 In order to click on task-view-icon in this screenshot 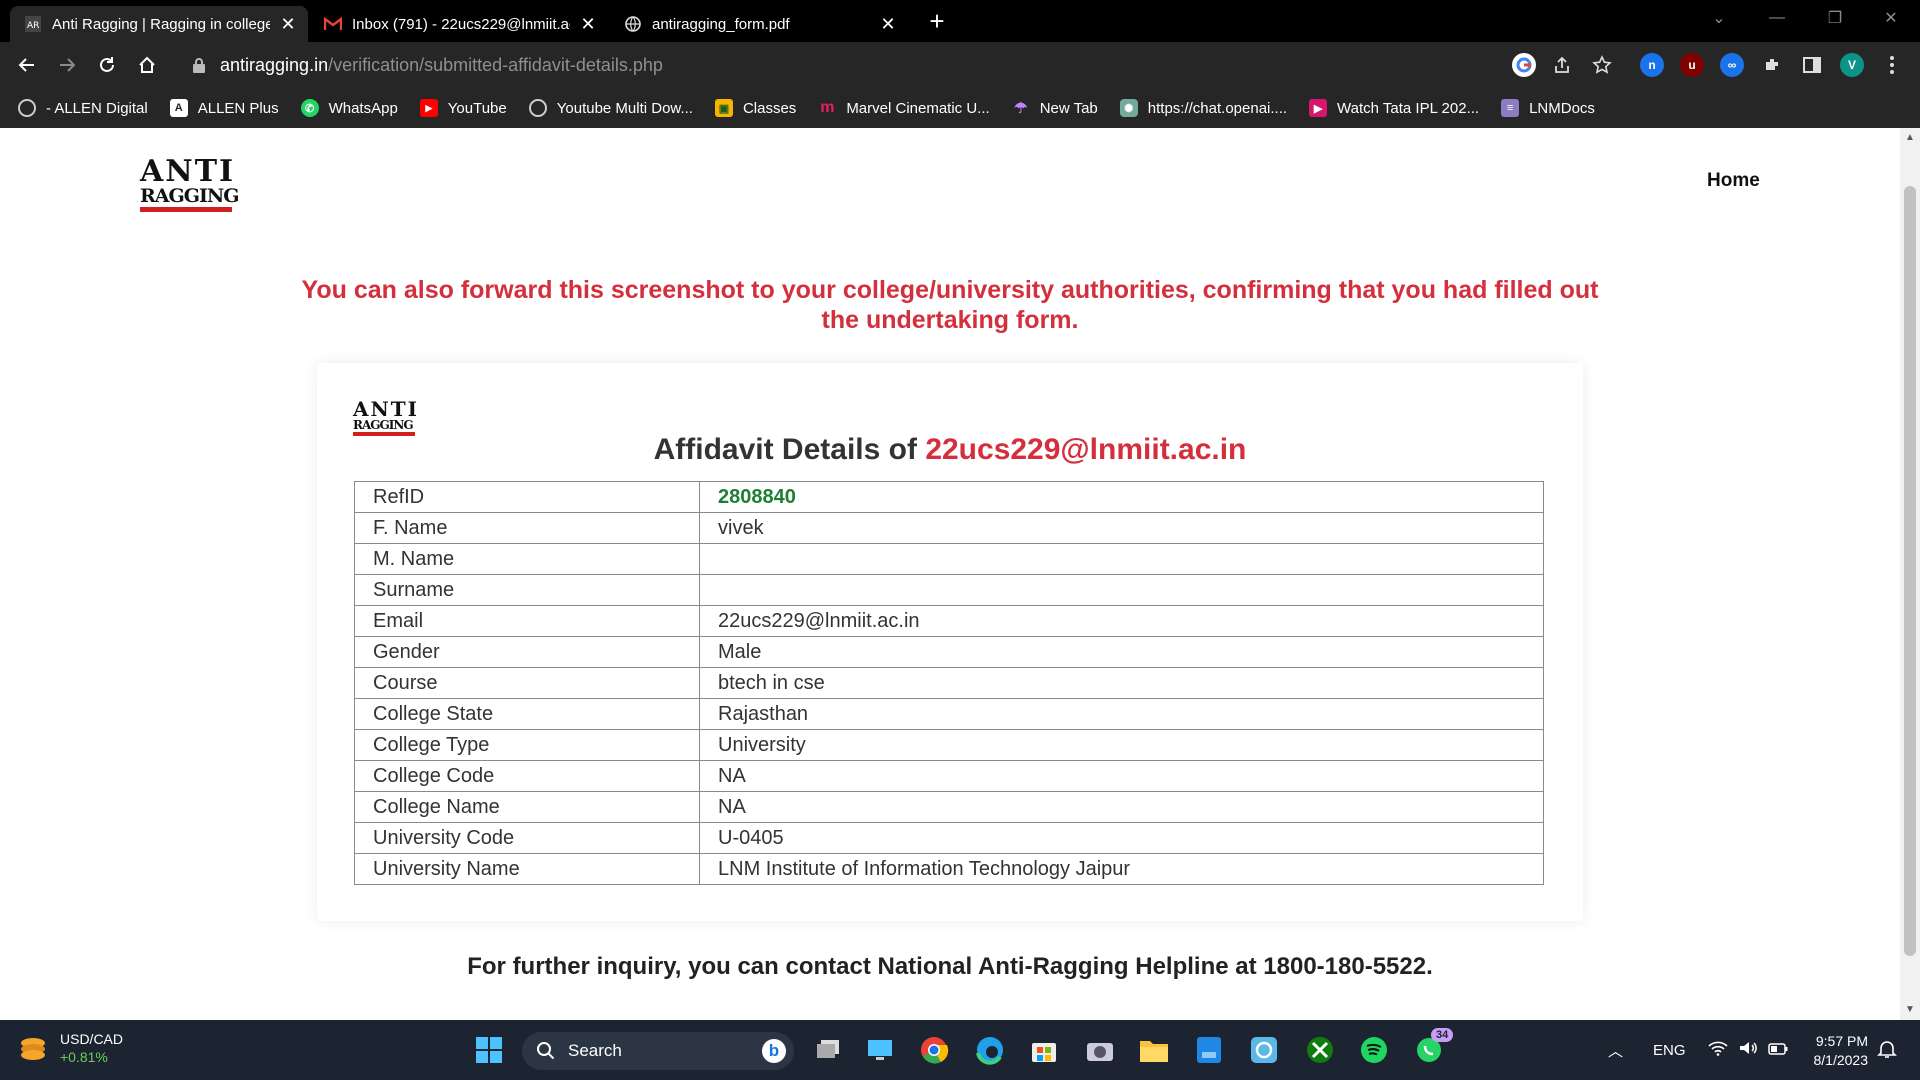, I will do `click(828, 1050)`.